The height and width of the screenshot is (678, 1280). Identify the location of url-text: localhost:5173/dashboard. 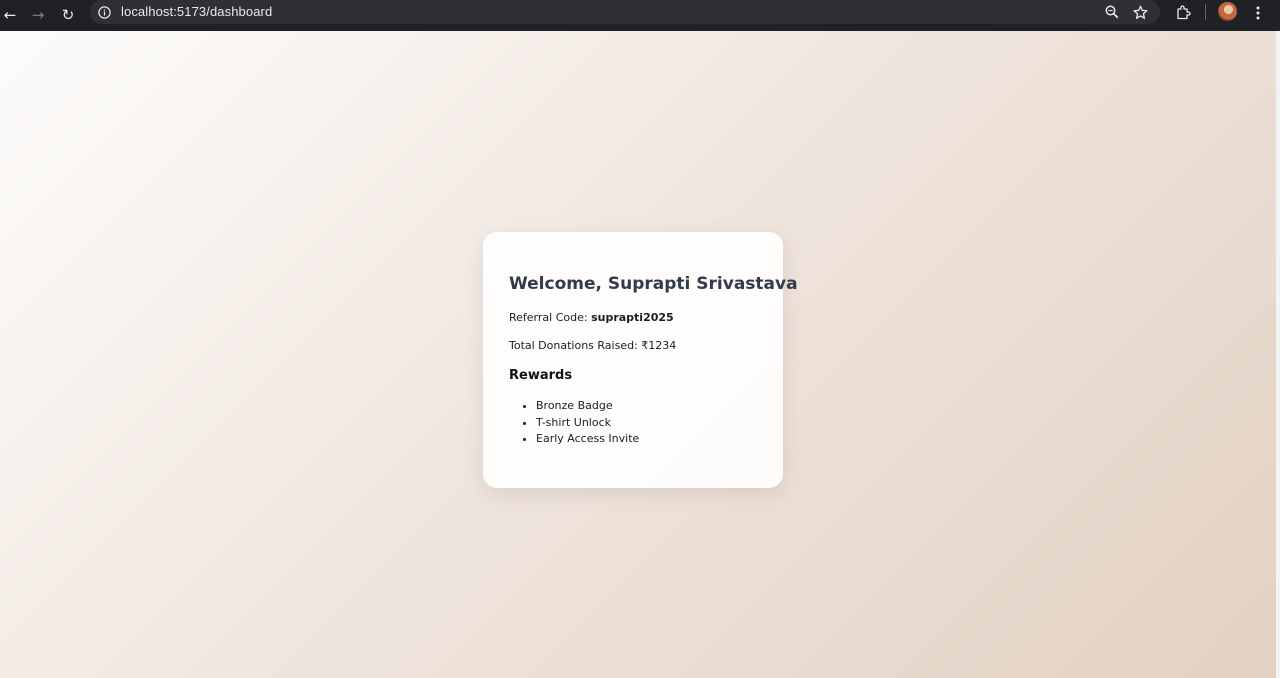
(196, 11).